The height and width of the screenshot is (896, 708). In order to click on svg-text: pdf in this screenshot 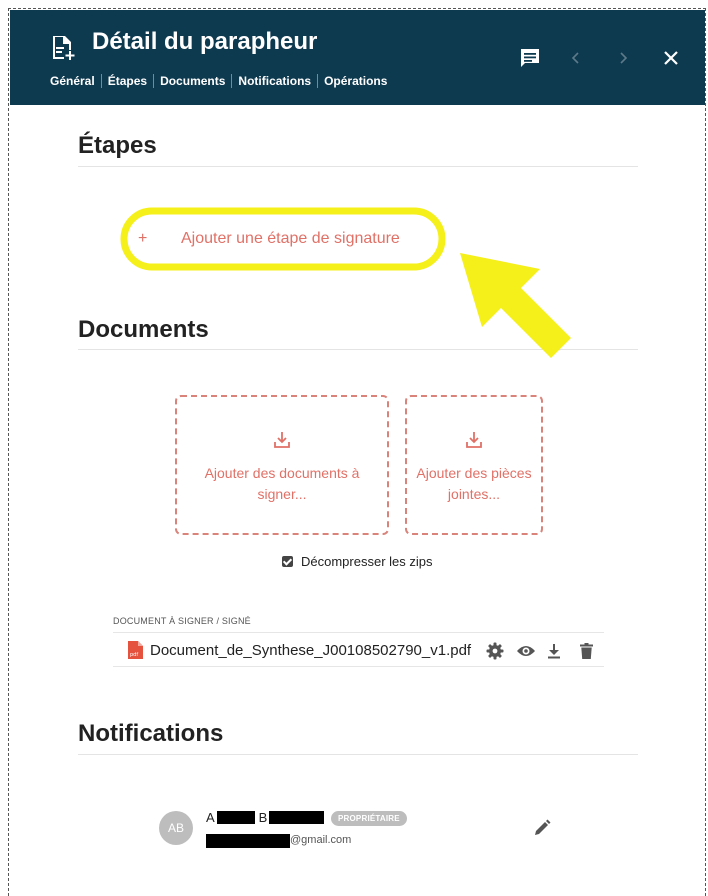, I will do `click(134, 655)`.